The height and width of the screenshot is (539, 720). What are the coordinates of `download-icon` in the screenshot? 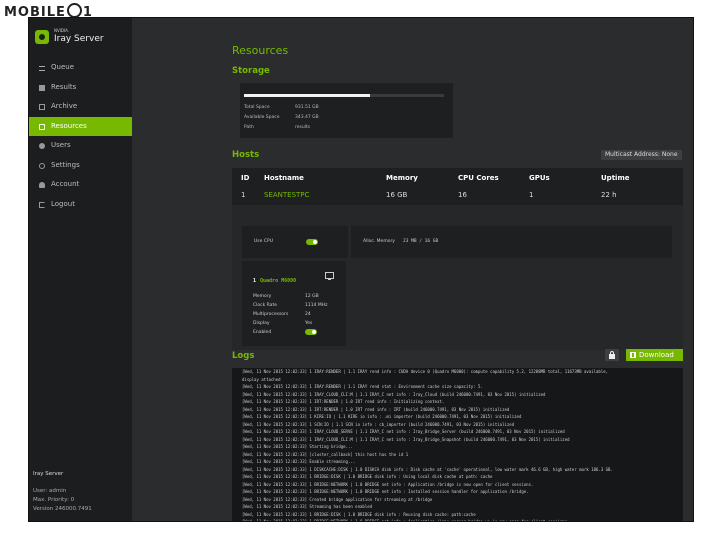 It's located at (633, 355).